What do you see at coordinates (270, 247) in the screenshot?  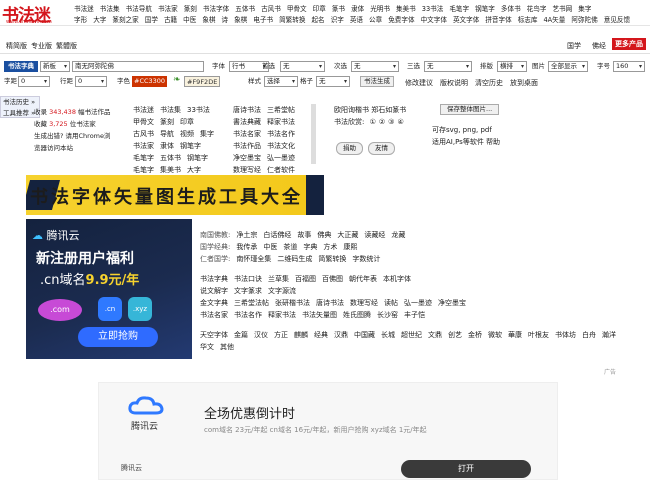 I see `link-row2-2: 中医` at bounding box center [270, 247].